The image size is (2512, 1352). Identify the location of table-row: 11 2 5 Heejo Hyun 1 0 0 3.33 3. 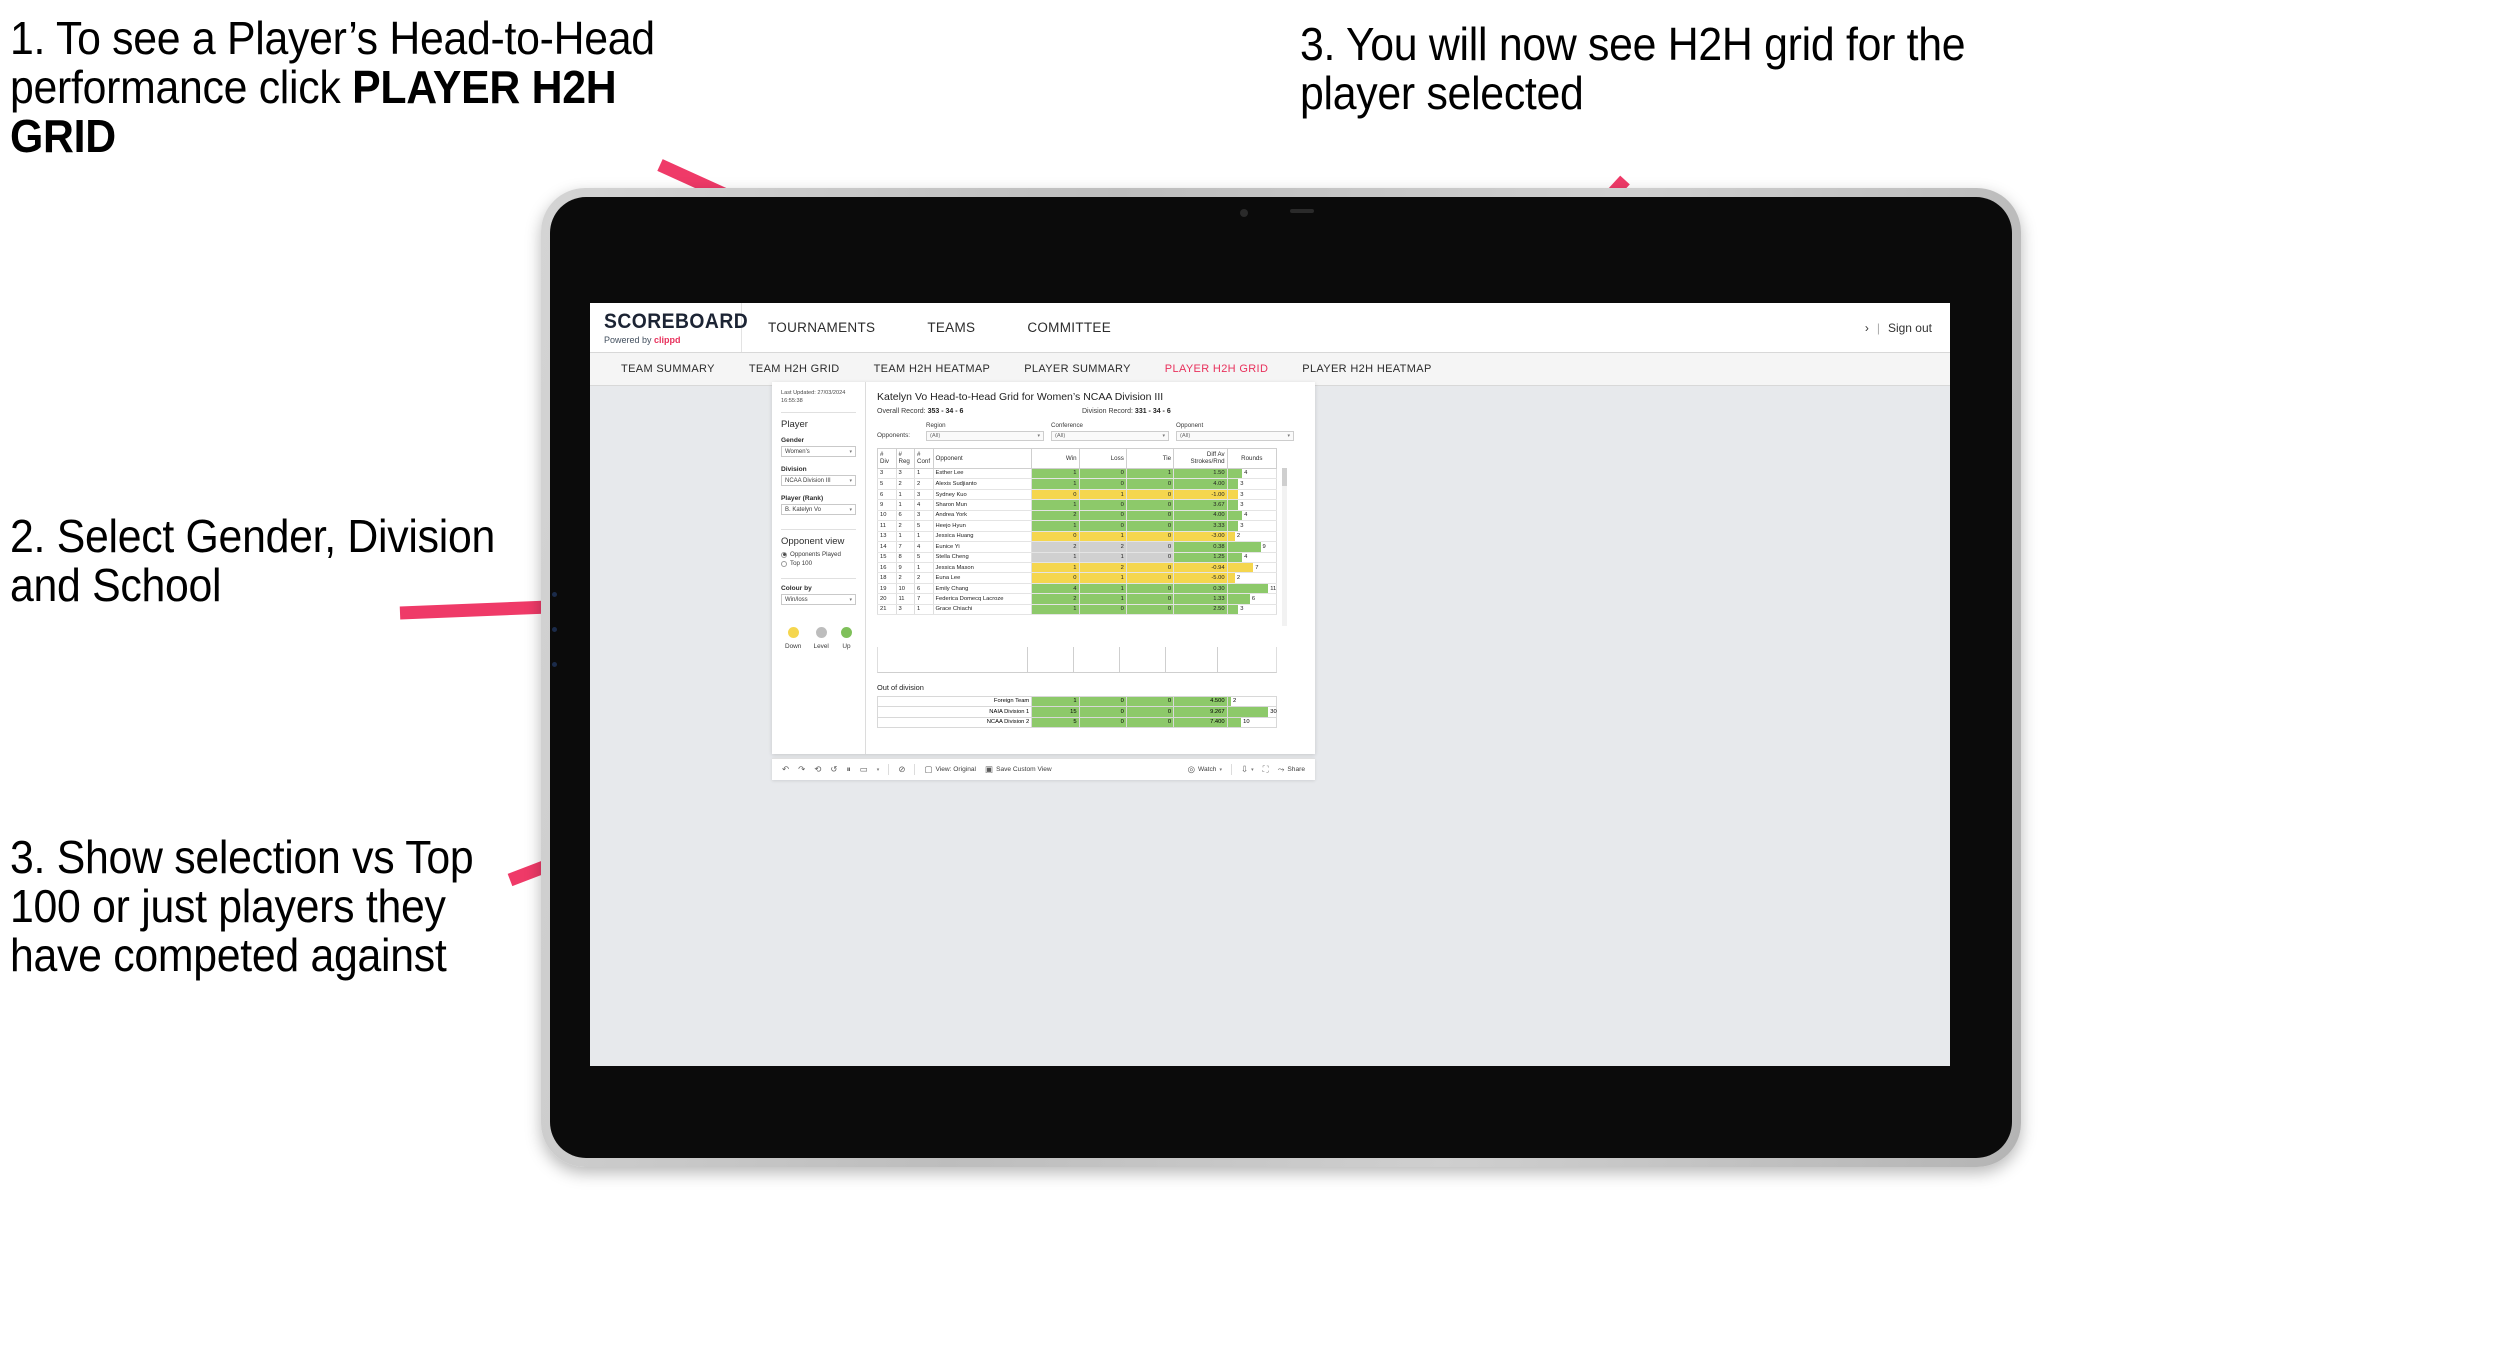
(1077, 526).